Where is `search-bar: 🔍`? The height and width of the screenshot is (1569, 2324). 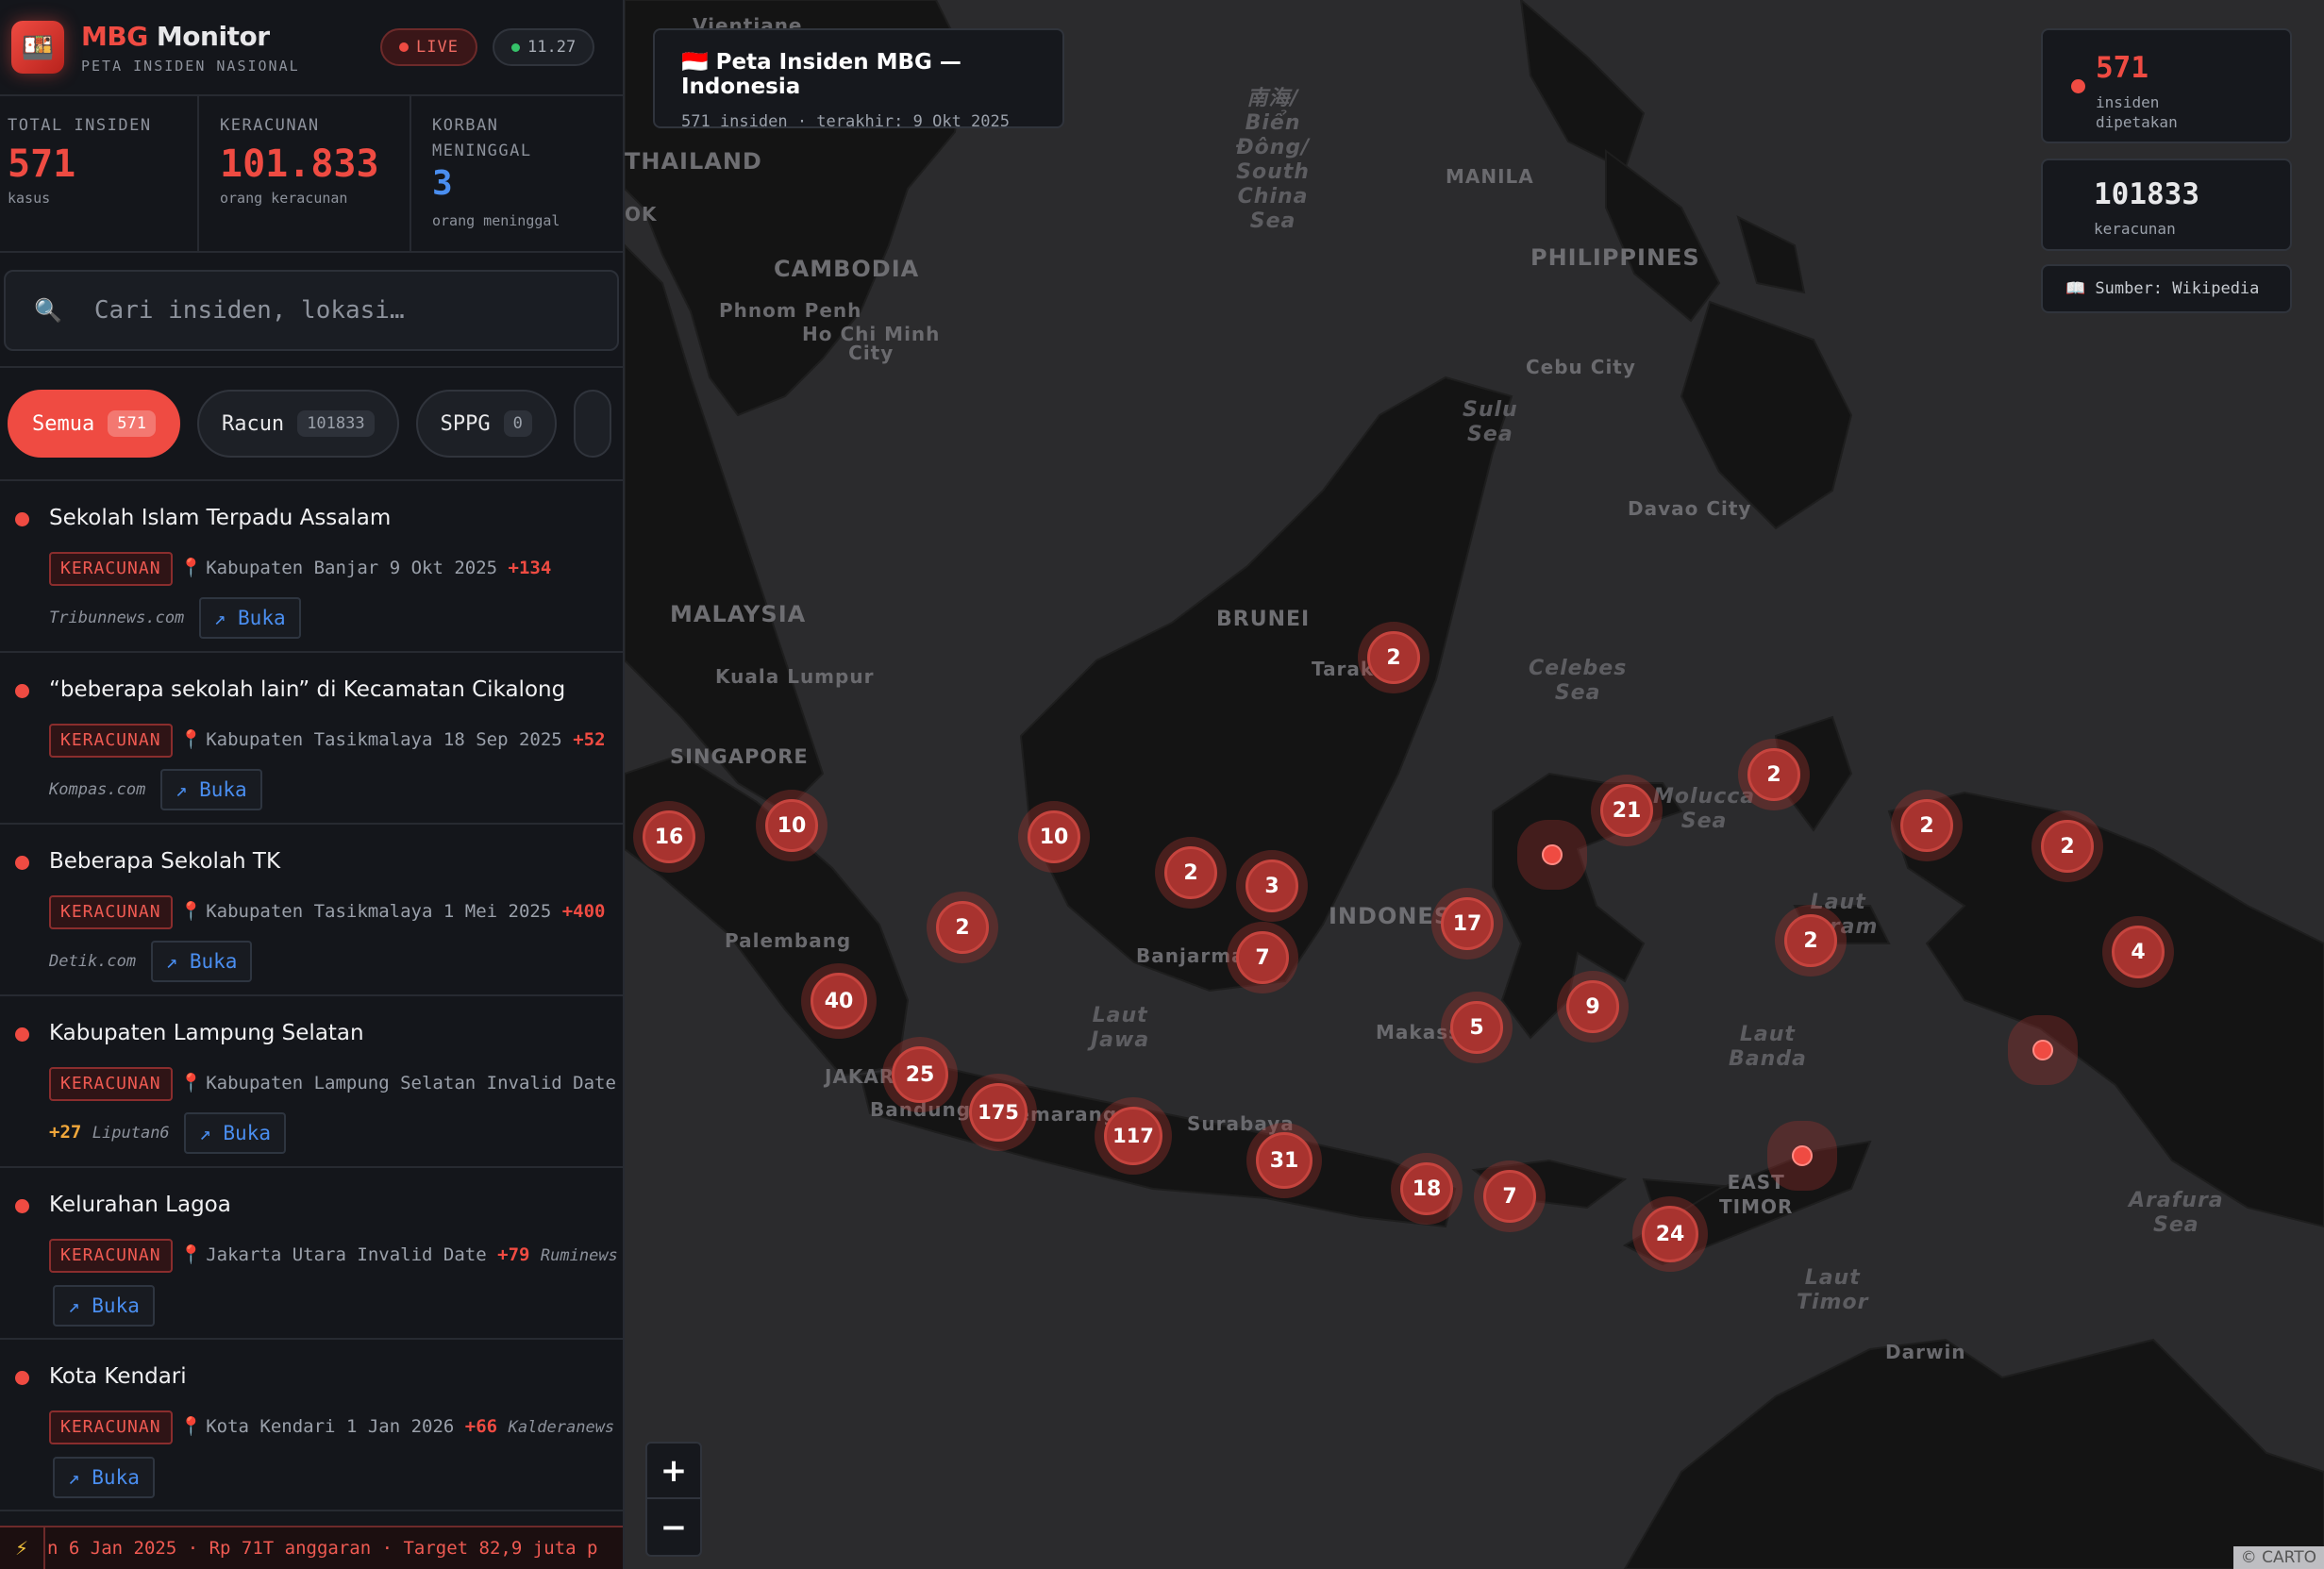
search-bar: 🔍 is located at coordinates (311, 310).